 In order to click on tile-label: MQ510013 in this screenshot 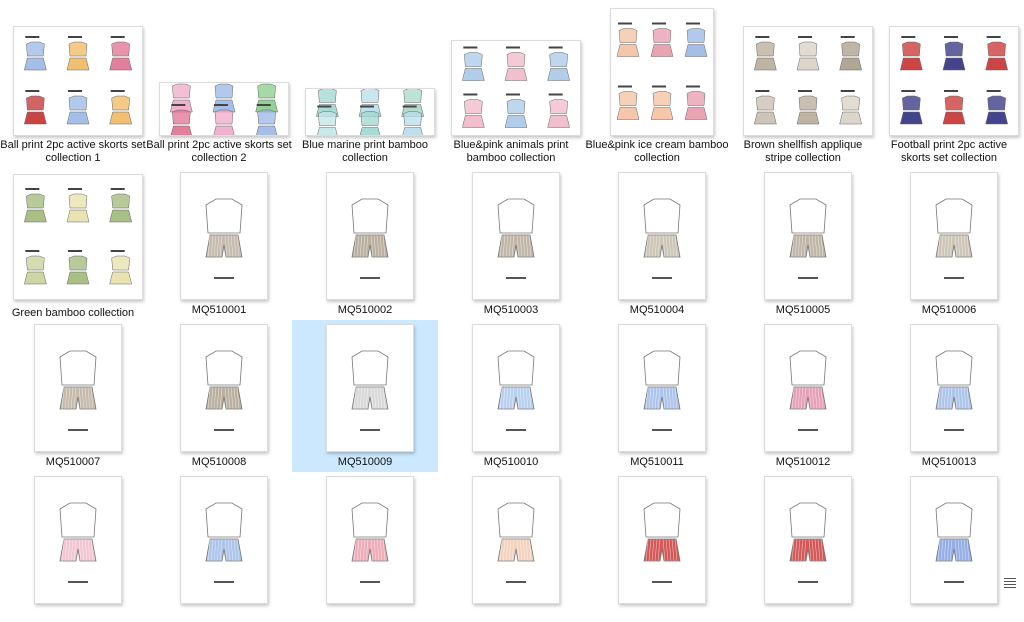, I will do `click(949, 462)`.